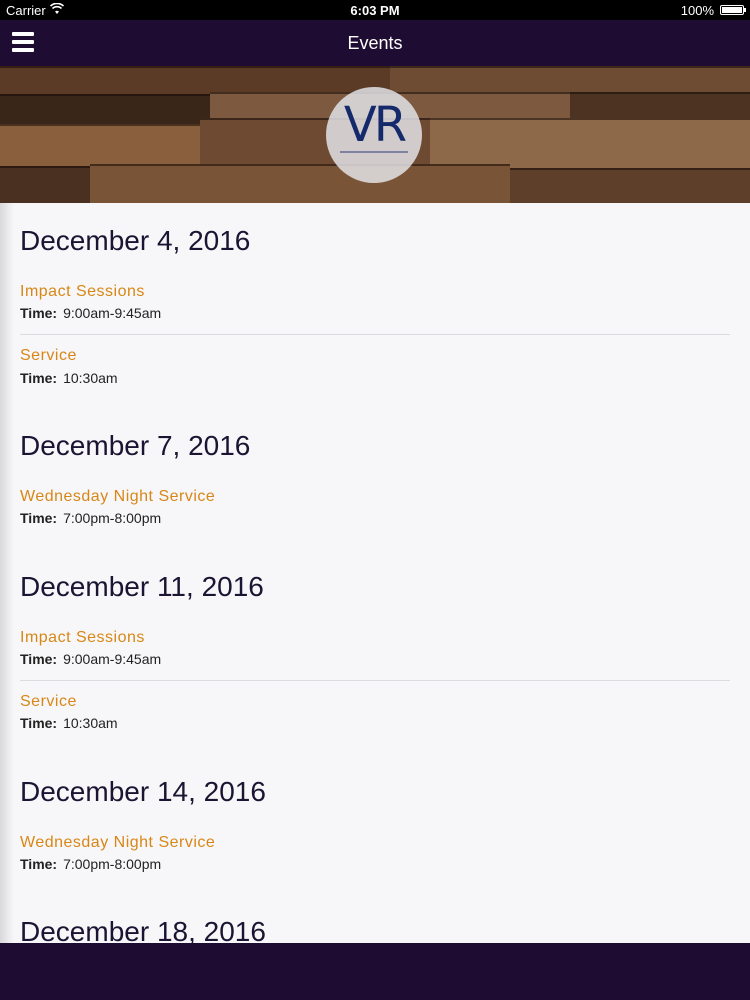 This screenshot has height=1000, width=750. What do you see at coordinates (135, 445) in the screenshot?
I see `date-heading: December 7, 2016` at bounding box center [135, 445].